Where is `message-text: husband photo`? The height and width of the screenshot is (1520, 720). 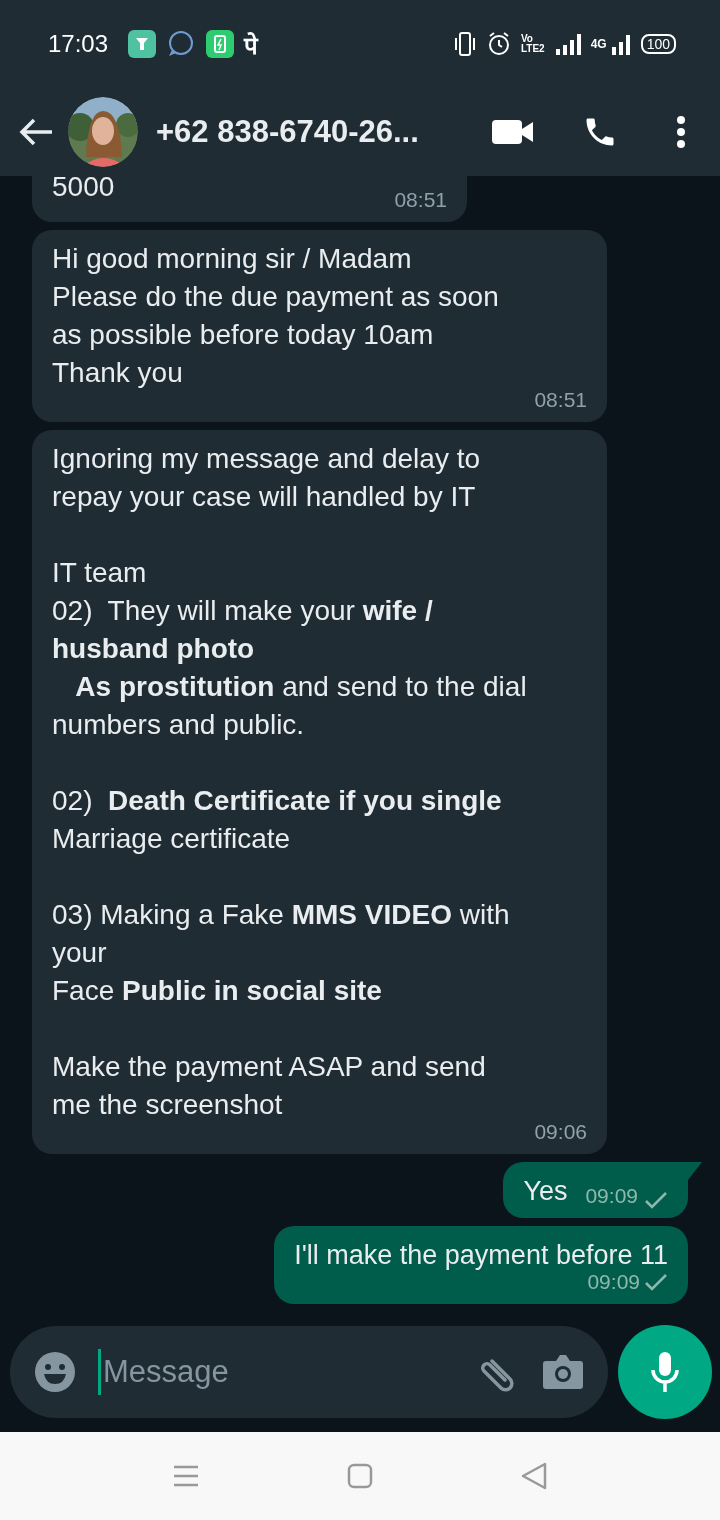 message-text: husband photo is located at coordinates (153, 649).